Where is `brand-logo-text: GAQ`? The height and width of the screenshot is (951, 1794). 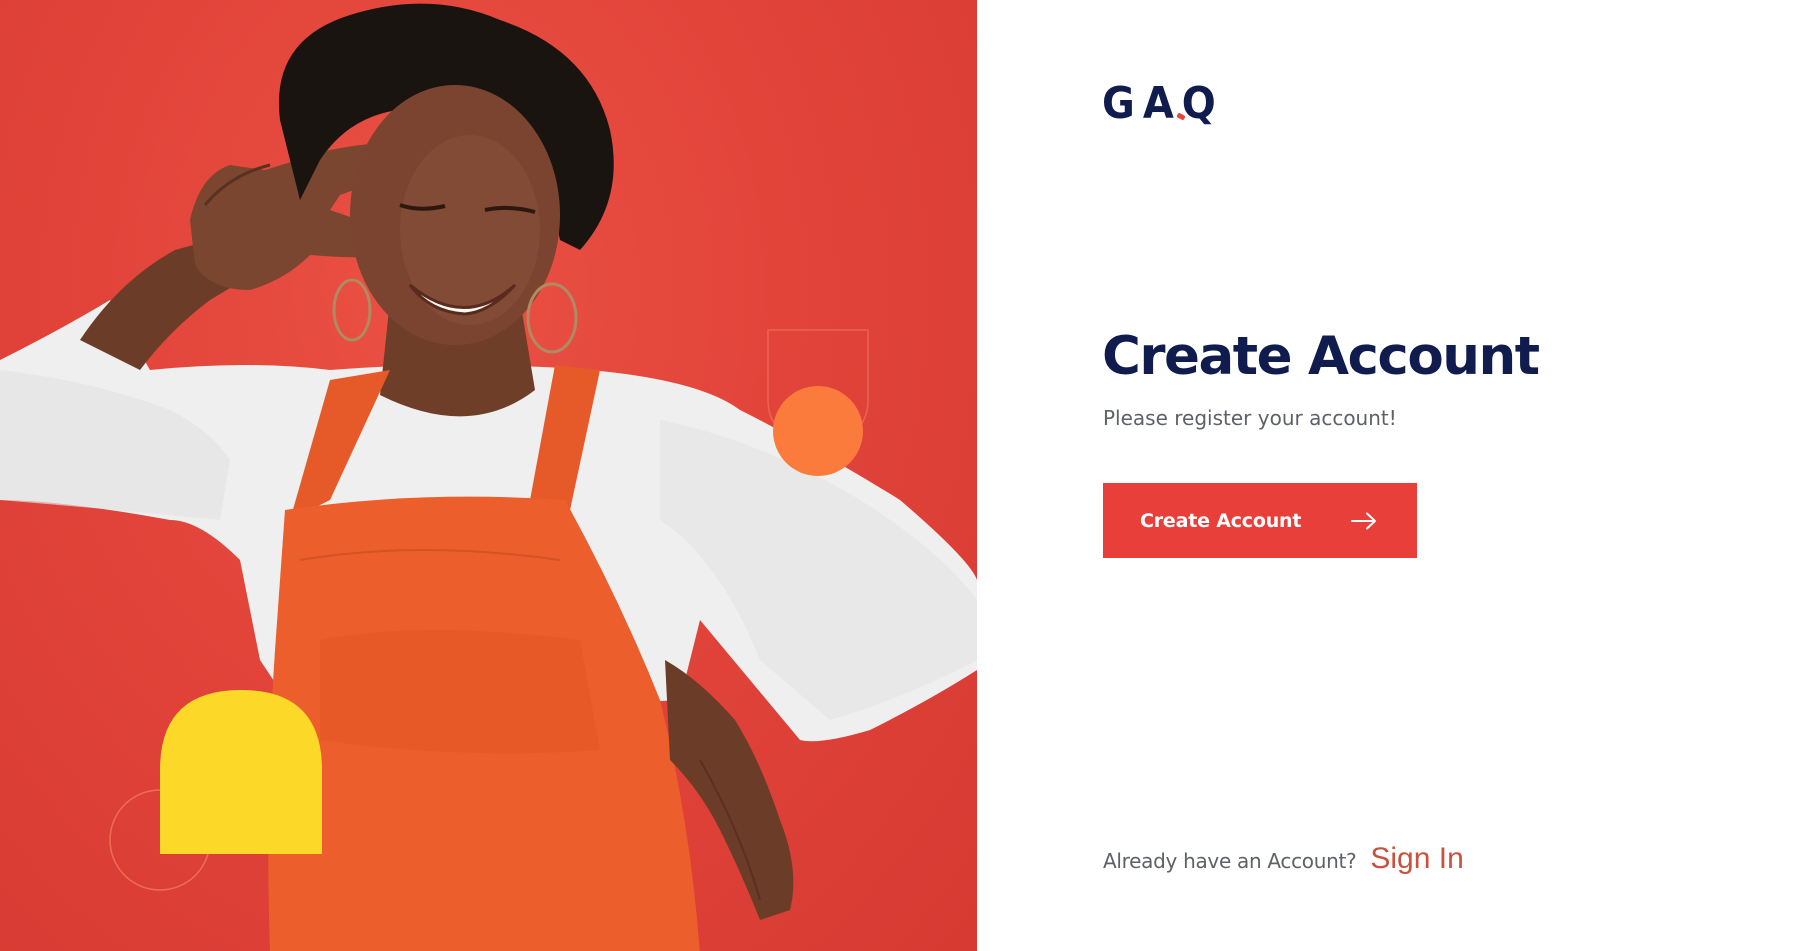 brand-logo-text: GAQ is located at coordinates (1163, 104).